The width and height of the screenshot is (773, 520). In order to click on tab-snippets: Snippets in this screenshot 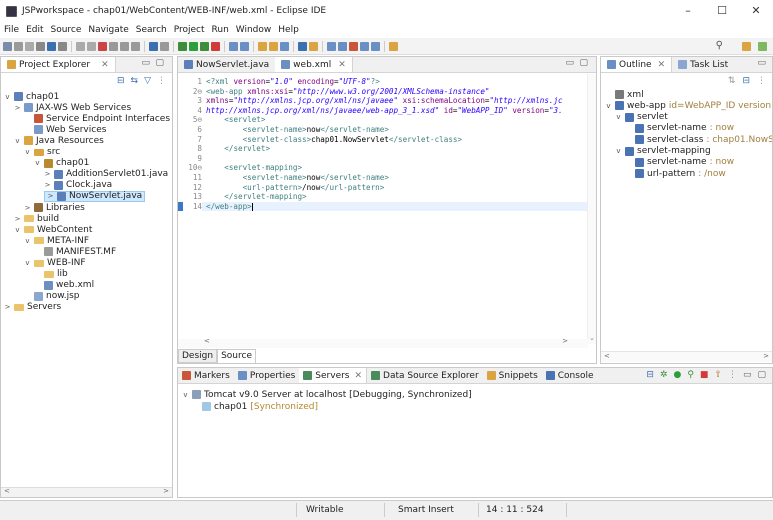, I will do `click(512, 375)`.